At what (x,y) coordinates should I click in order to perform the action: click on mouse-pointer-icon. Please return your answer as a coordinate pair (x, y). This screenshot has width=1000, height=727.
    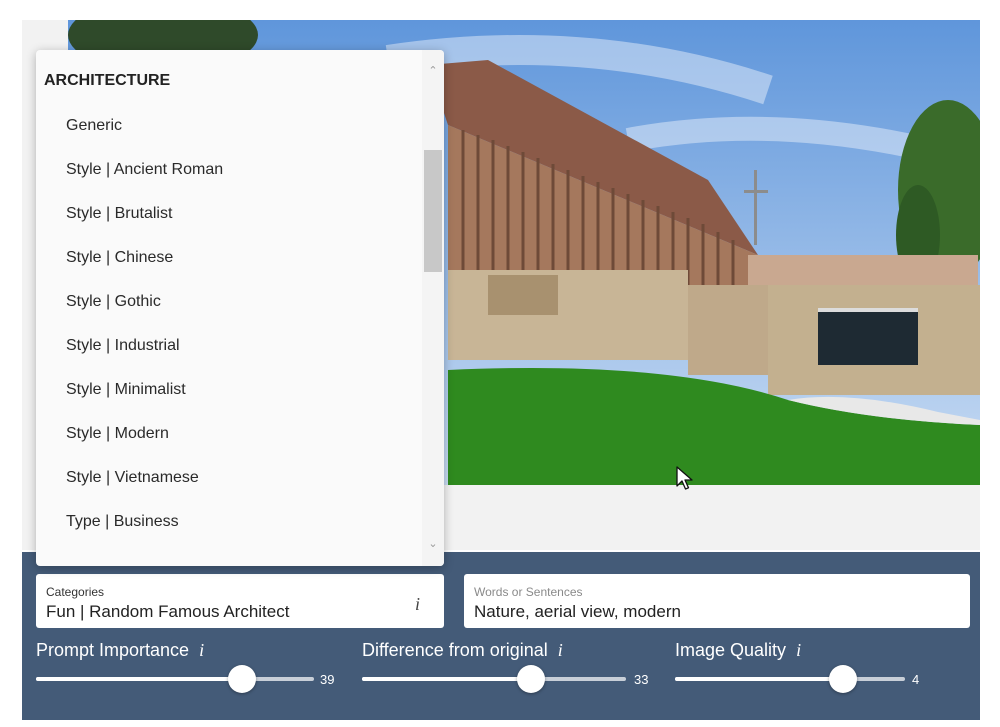
    Looking at the image, I should click on (684, 478).